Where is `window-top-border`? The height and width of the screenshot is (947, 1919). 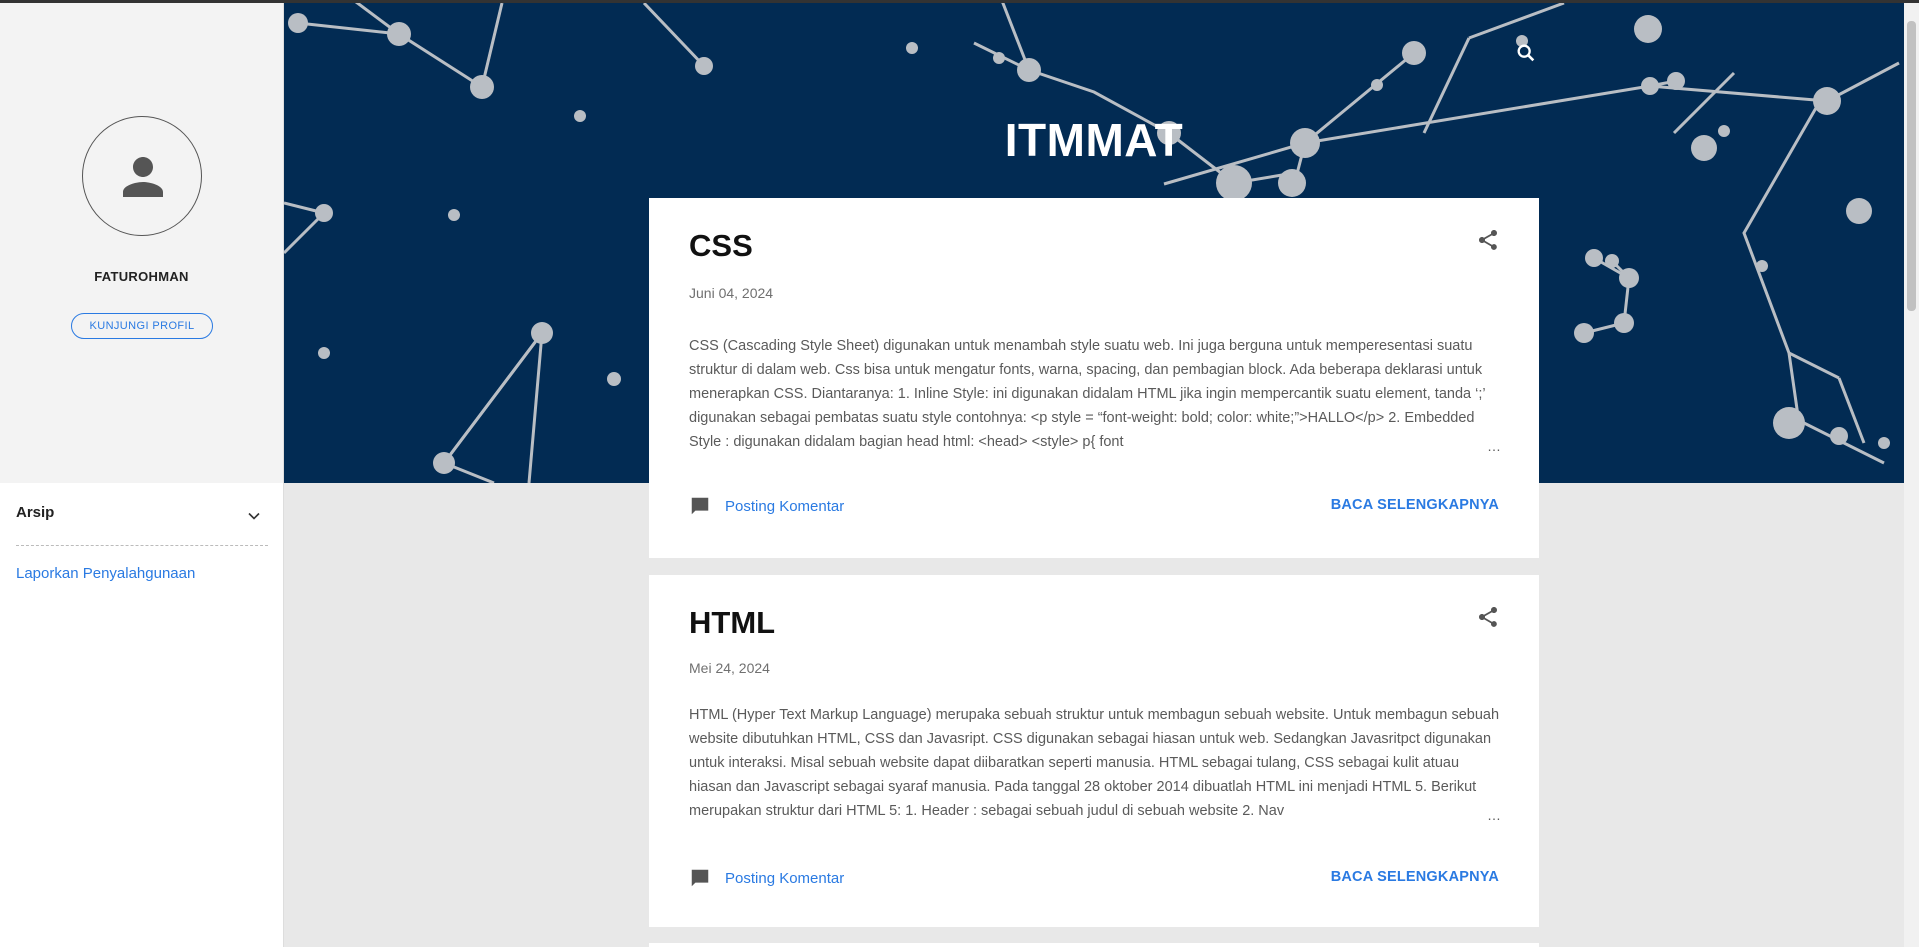
window-top-border is located at coordinates (959, 1).